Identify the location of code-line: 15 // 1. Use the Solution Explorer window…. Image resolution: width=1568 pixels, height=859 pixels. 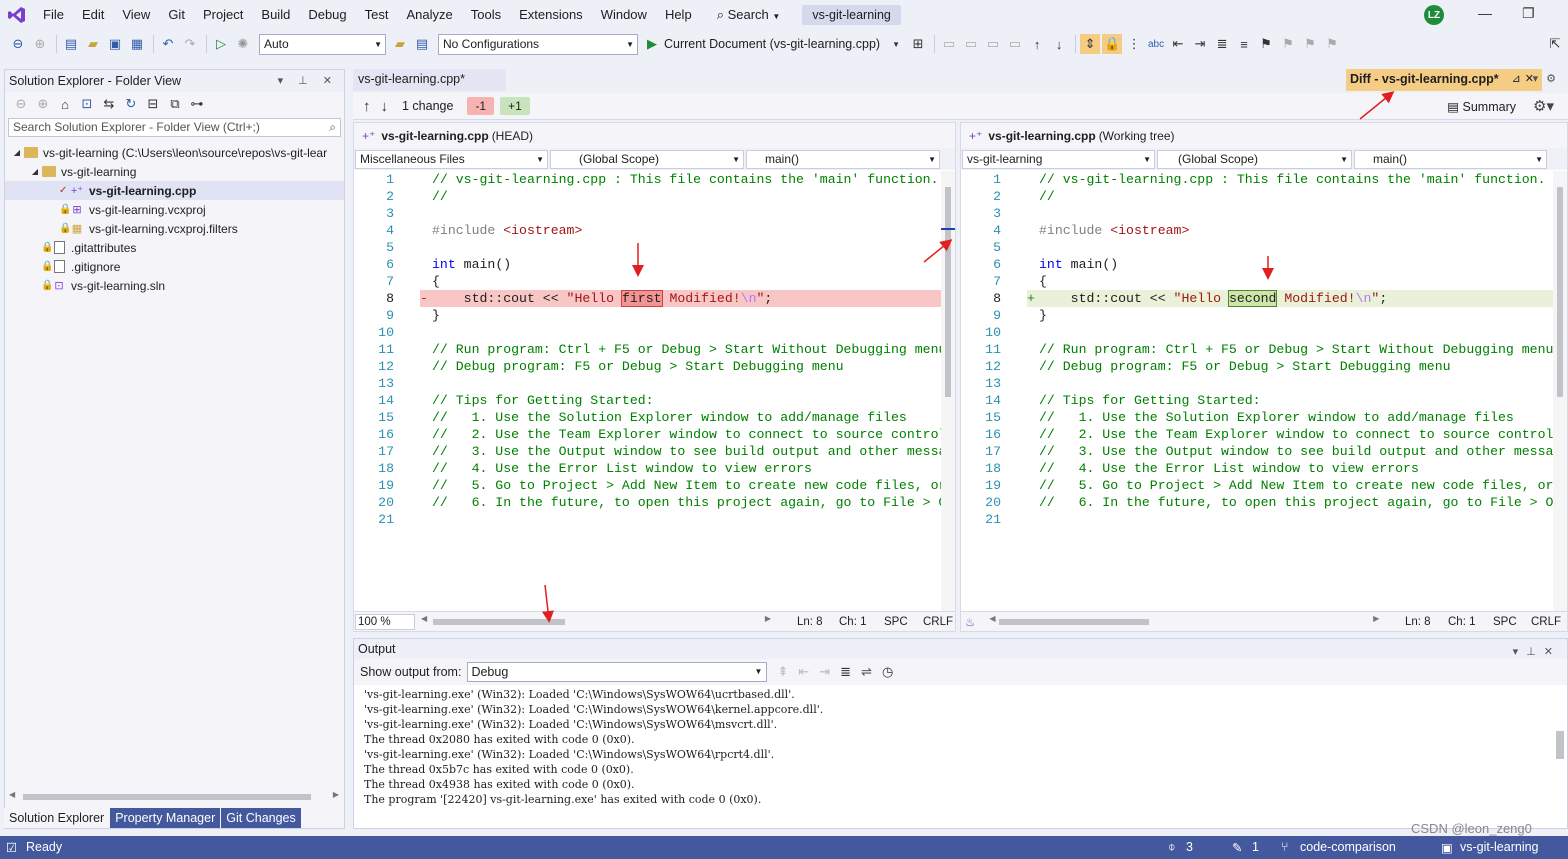
(647, 417).